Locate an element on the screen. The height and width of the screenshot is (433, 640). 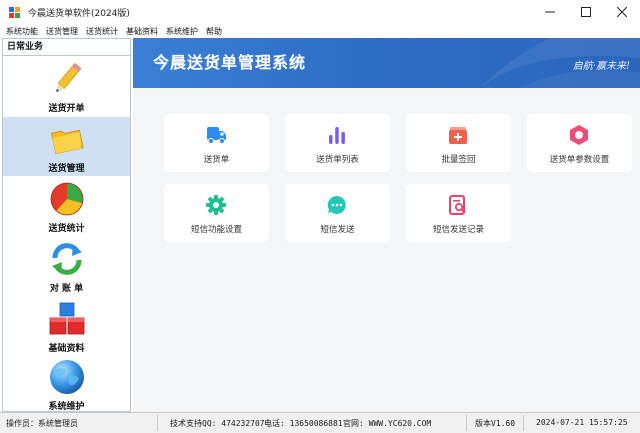
menu-basic-data: 基础资料 is located at coordinates (142, 31).